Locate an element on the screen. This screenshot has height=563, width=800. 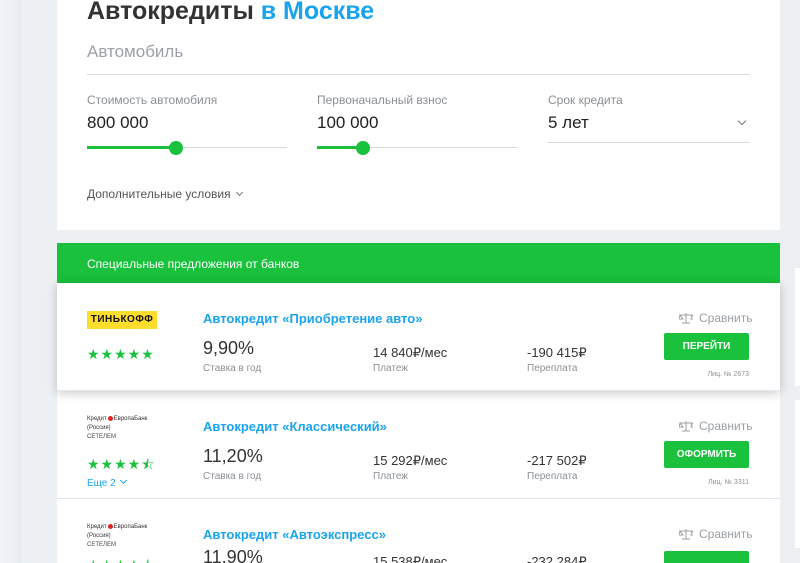
price-label: Стоимость автомобиля is located at coordinates (152, 100).